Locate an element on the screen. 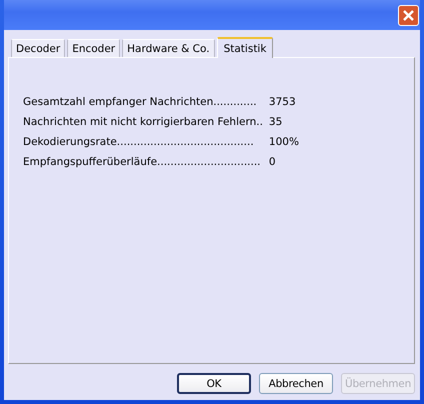  close-icon is located at coordinates (408, 15).